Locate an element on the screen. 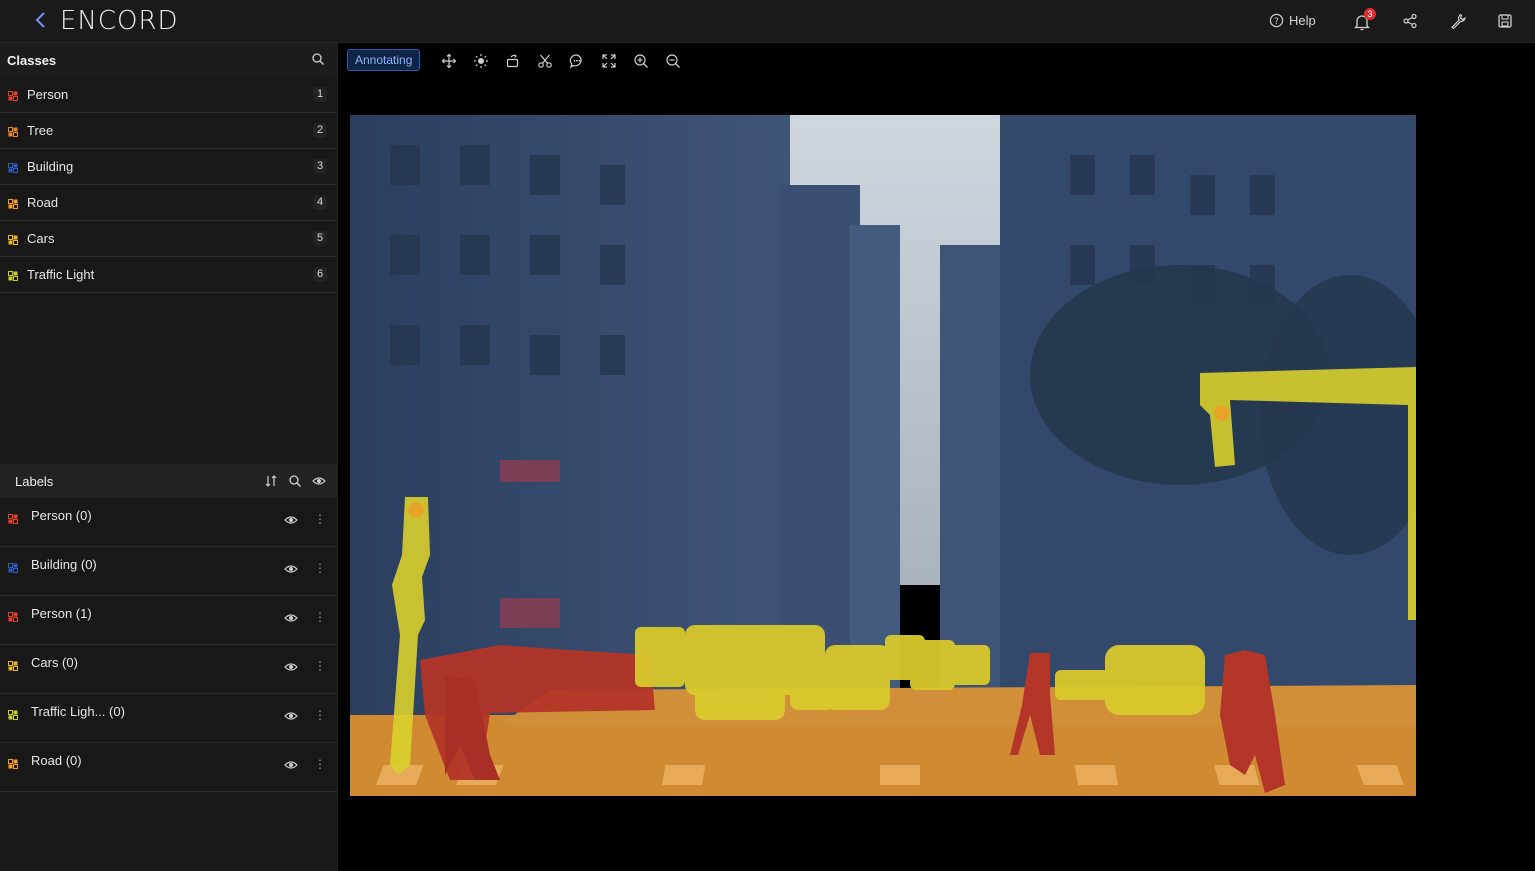  label-item: Person (1) ⋮ is located at coordinates (169, 620).